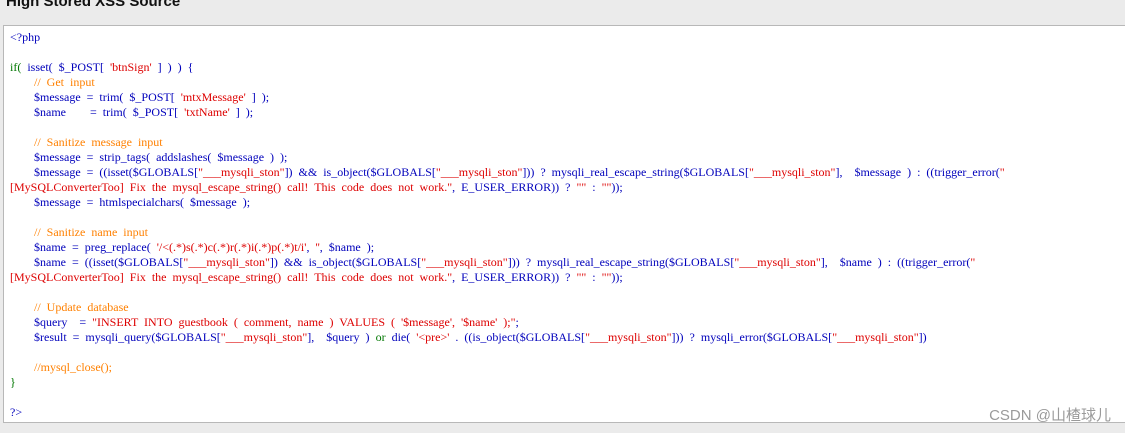 Image resolution: width=1125 pixels, height=433 pixels. What do you see at coordinates (341, 337) in the screenshot?
I see `code-token: ], $query )` at bounding box center [341, 337].